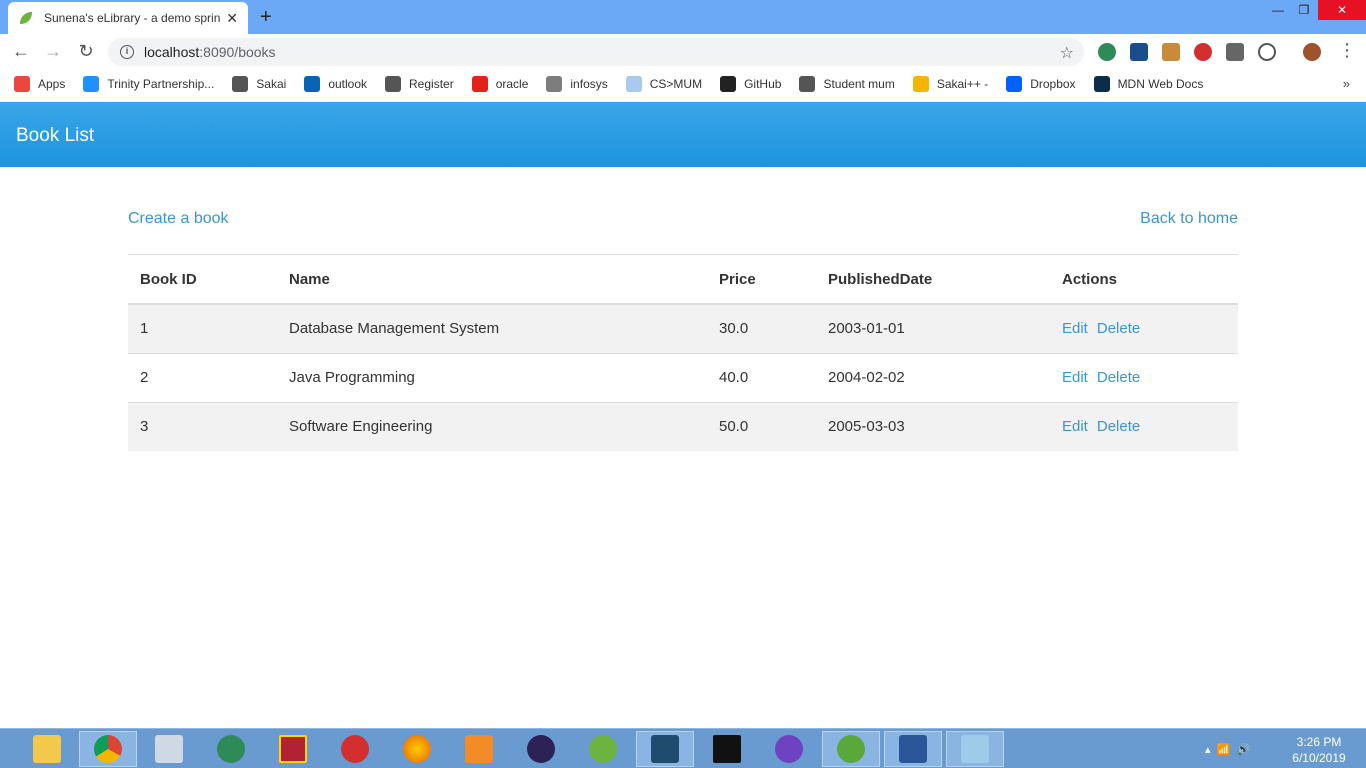  I want to click on system-tray: ▴ 📶 🔊, so click(1227, 749).